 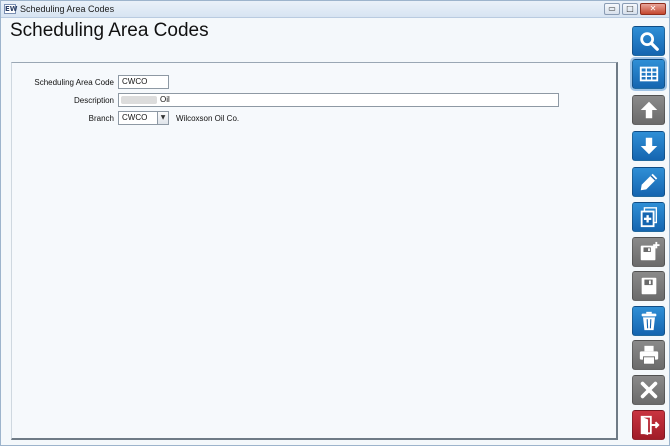 I want to click on print-button, so click(x=648, y=355).